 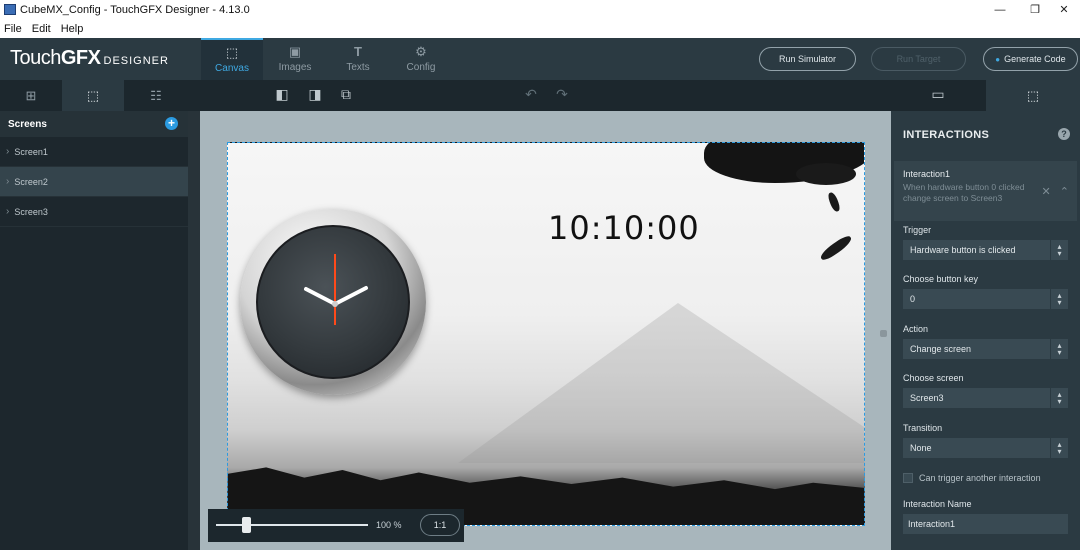 I want to click on group-icon: ⧉, so click(x=346, y=96).